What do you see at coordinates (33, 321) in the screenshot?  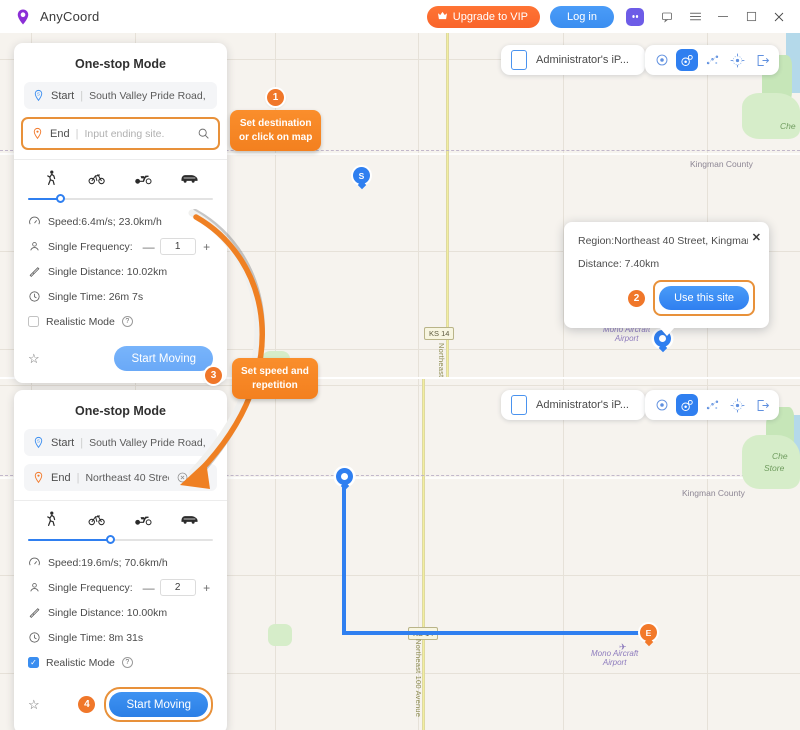 I see `realistic-mode-checkbox-top` at bounding box center [33, 321].